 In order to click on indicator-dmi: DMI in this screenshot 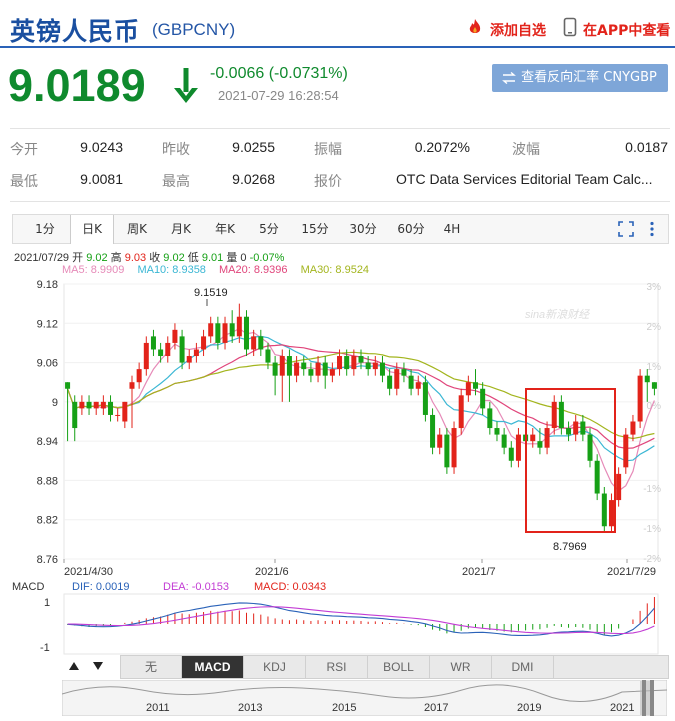, I will do `click(523, 667)`.